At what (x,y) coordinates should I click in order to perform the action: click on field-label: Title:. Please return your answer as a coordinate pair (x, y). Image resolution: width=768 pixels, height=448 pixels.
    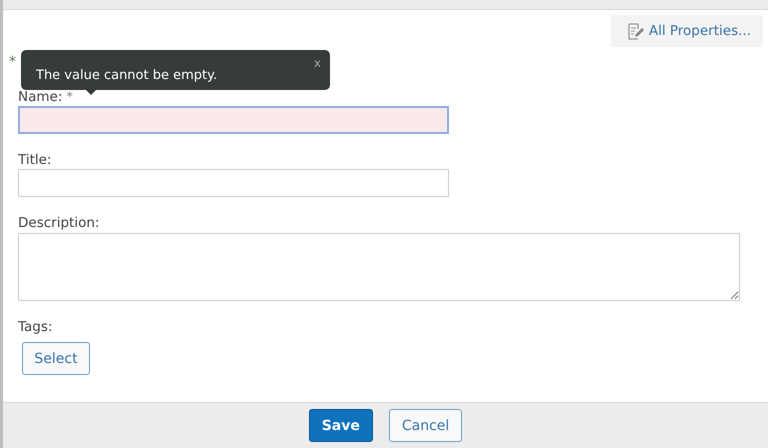
    Looking at the image, I should click on (35, 160).